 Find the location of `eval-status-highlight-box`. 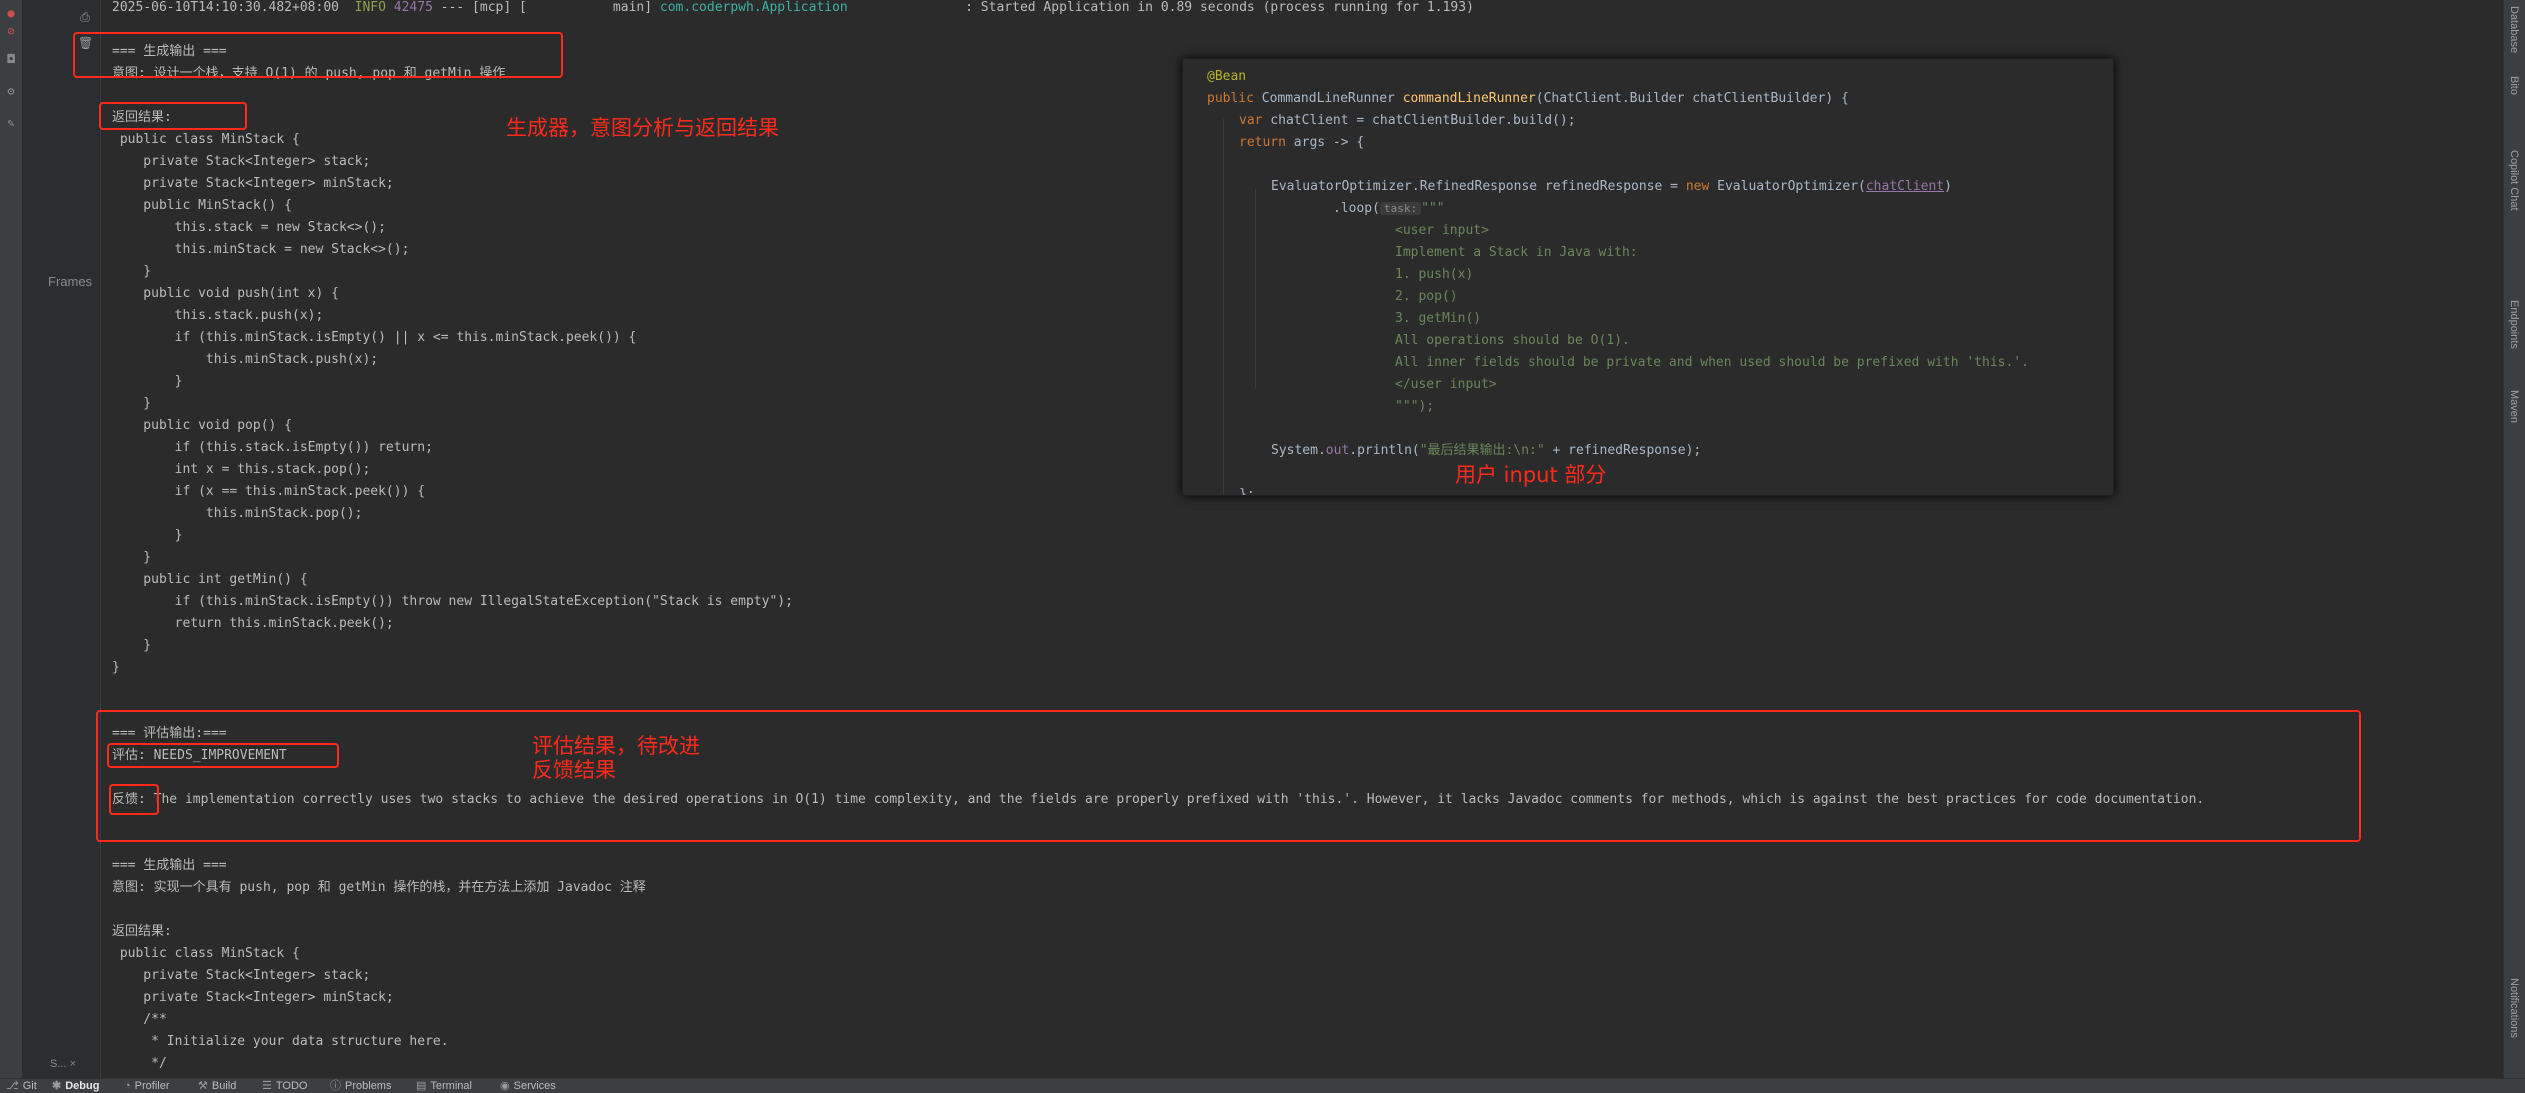

eval-status-highlight-box is located at coordinates (223, 755).